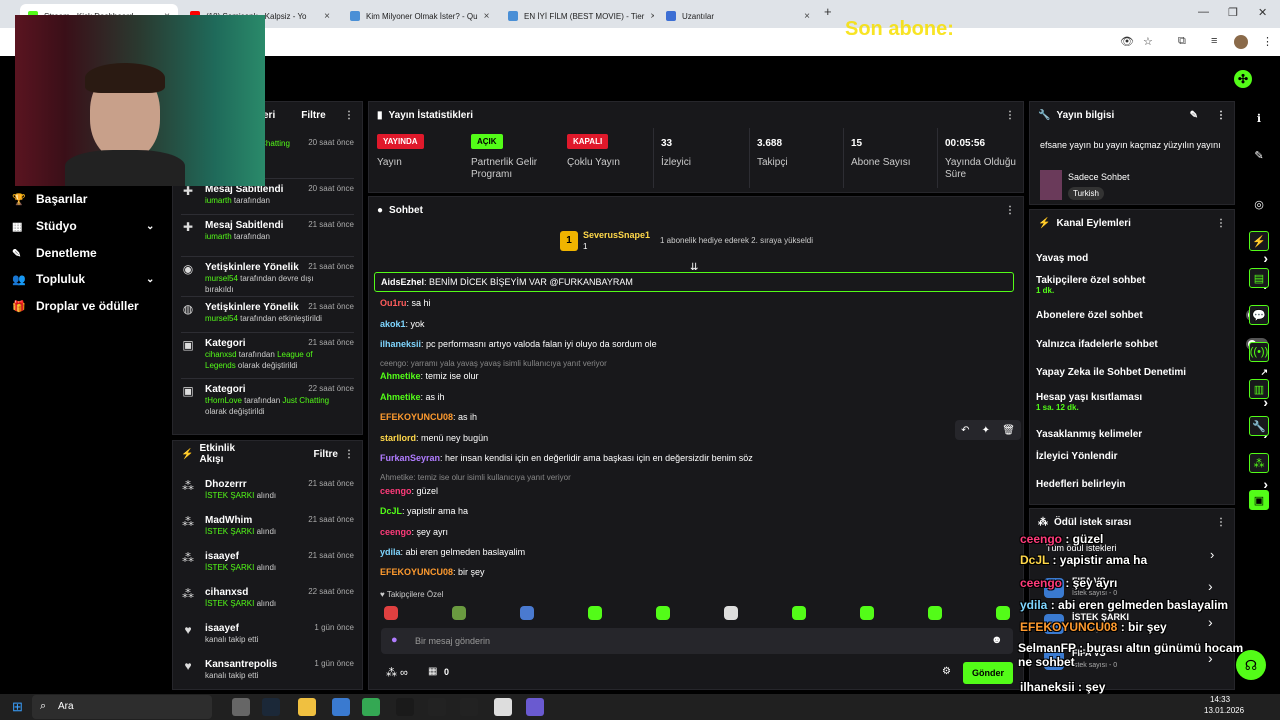  I want to click on pin-icon: ✦, so click(986, 430).